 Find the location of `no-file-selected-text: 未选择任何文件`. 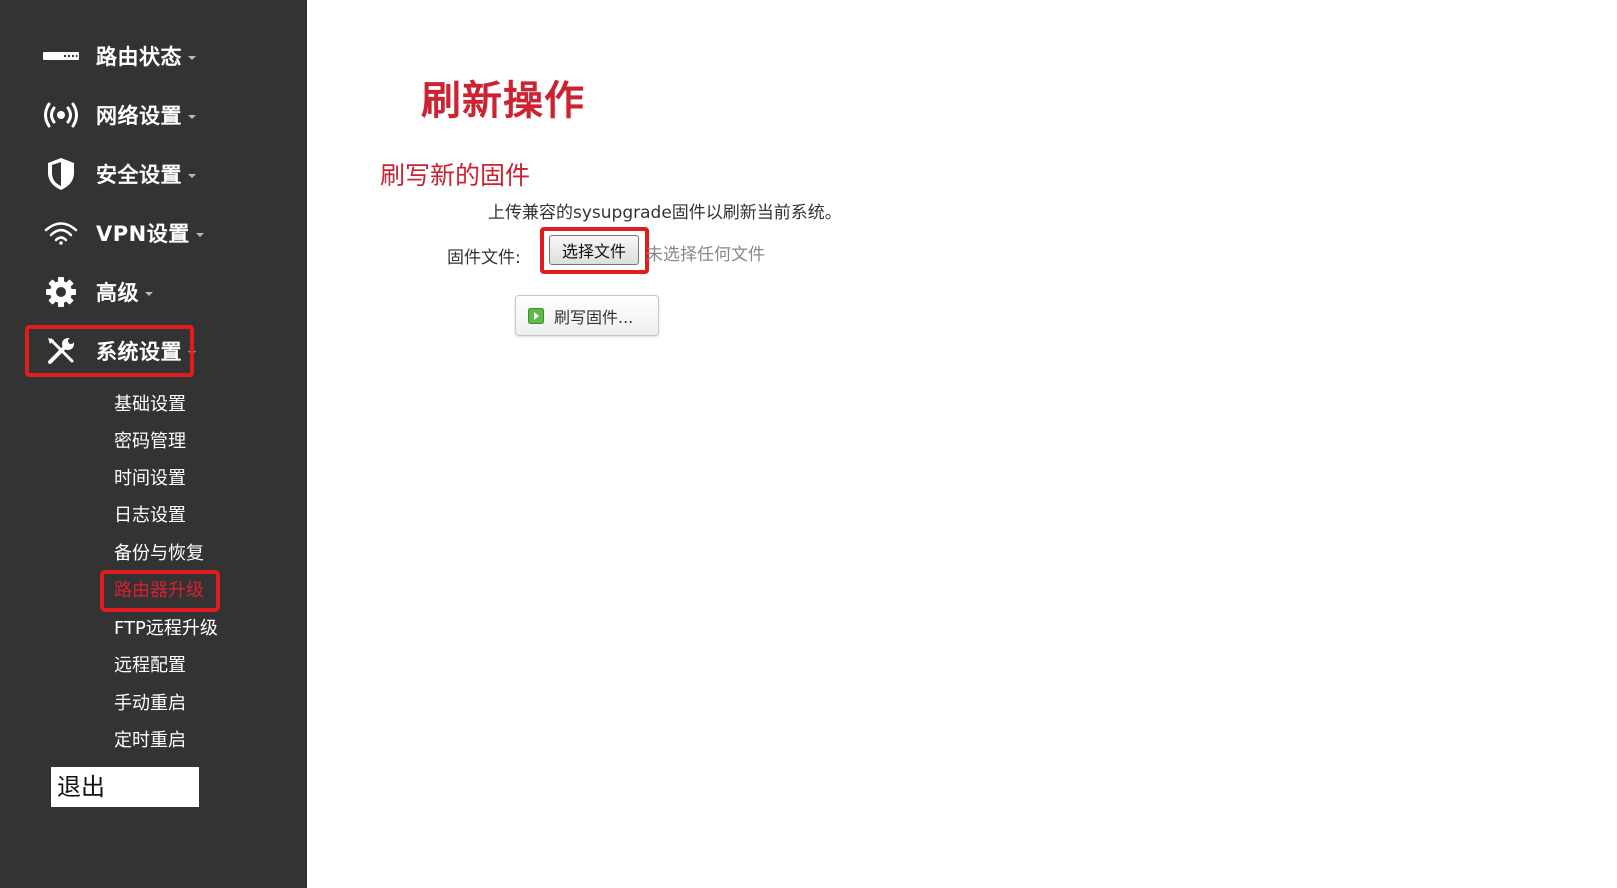

no-file-selected-text: 未选择任何文件 is located at coordinates (705, 255).